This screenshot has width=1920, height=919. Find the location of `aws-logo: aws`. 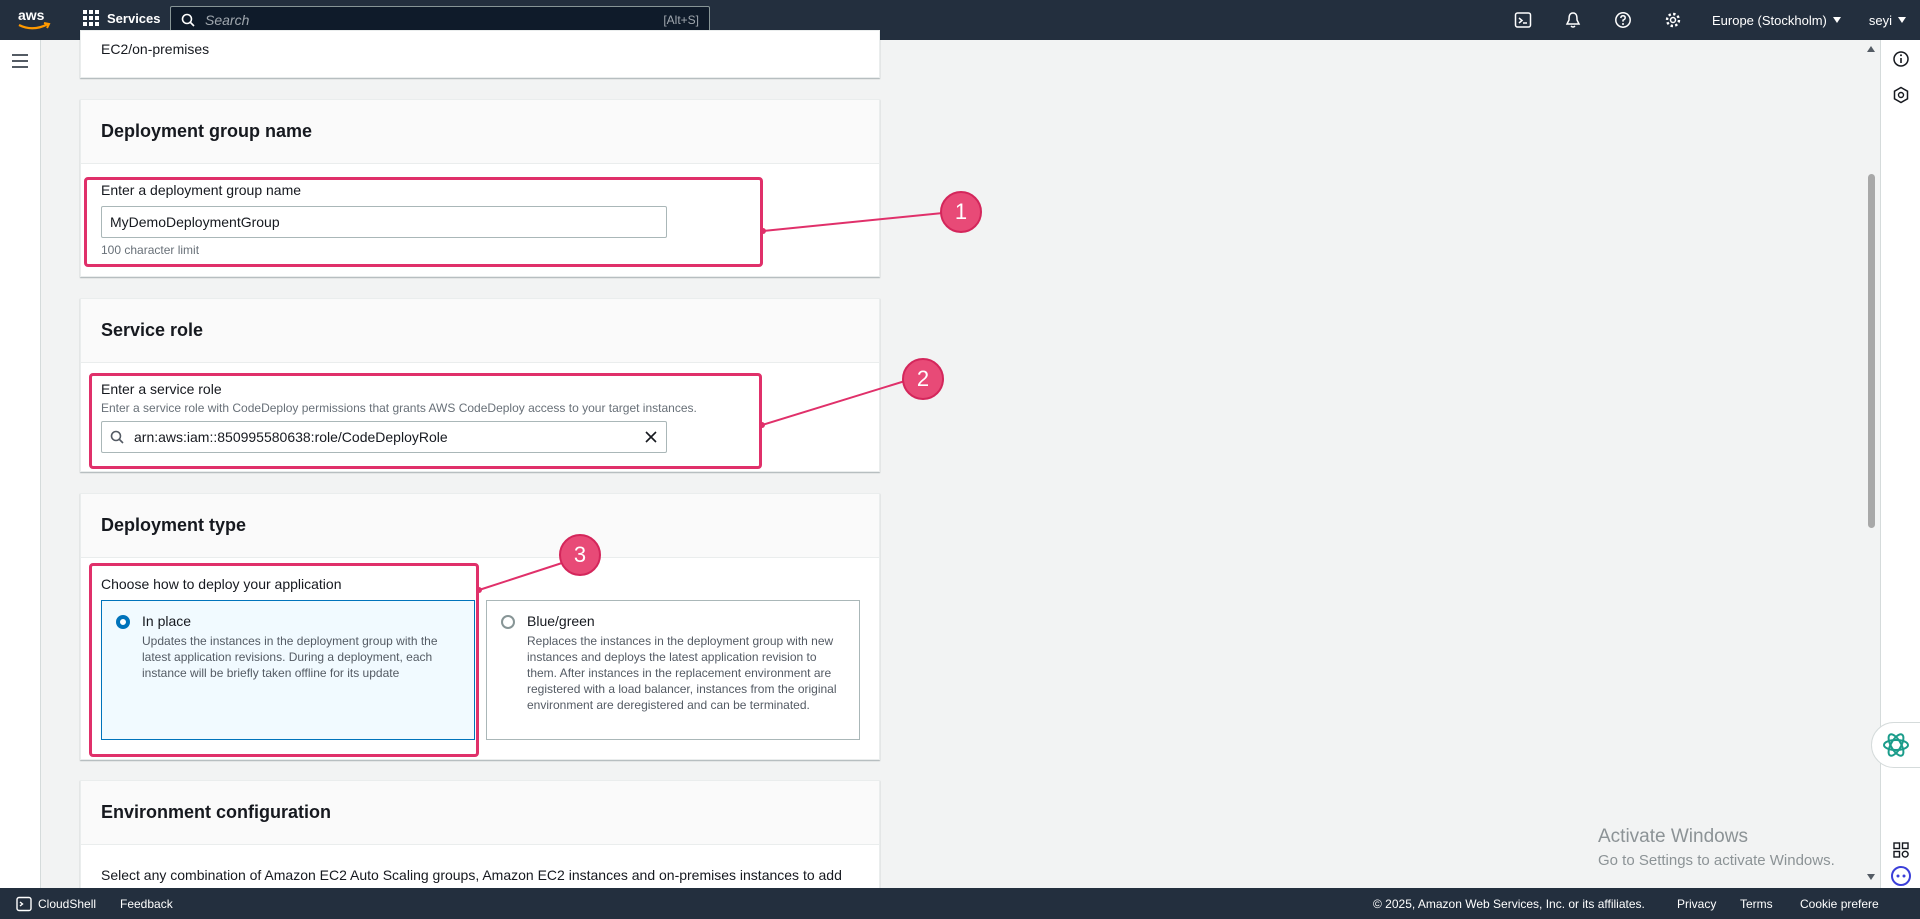

aws-logo: aws is located at coordinates (34, 20).